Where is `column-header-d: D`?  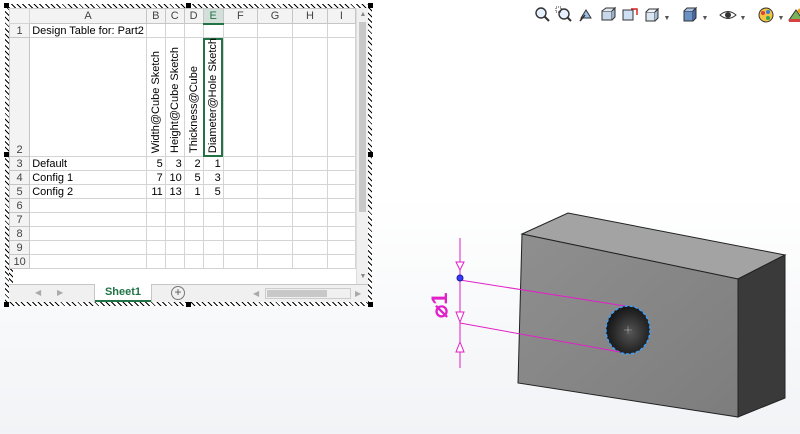 column-header-d: D is located at coordinates (193, 16).